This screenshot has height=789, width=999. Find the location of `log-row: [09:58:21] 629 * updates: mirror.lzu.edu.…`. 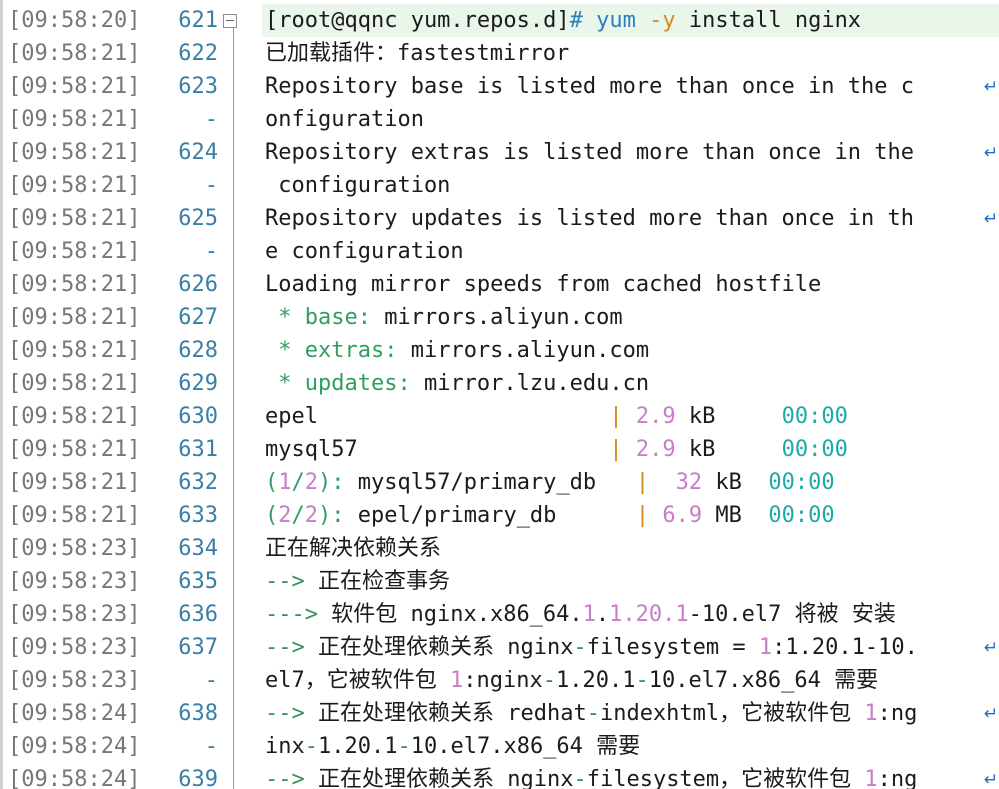

log-row: [09:58:21] 629 * updates: mirror.lzu.edu.… is located at coordinates (499, 383).